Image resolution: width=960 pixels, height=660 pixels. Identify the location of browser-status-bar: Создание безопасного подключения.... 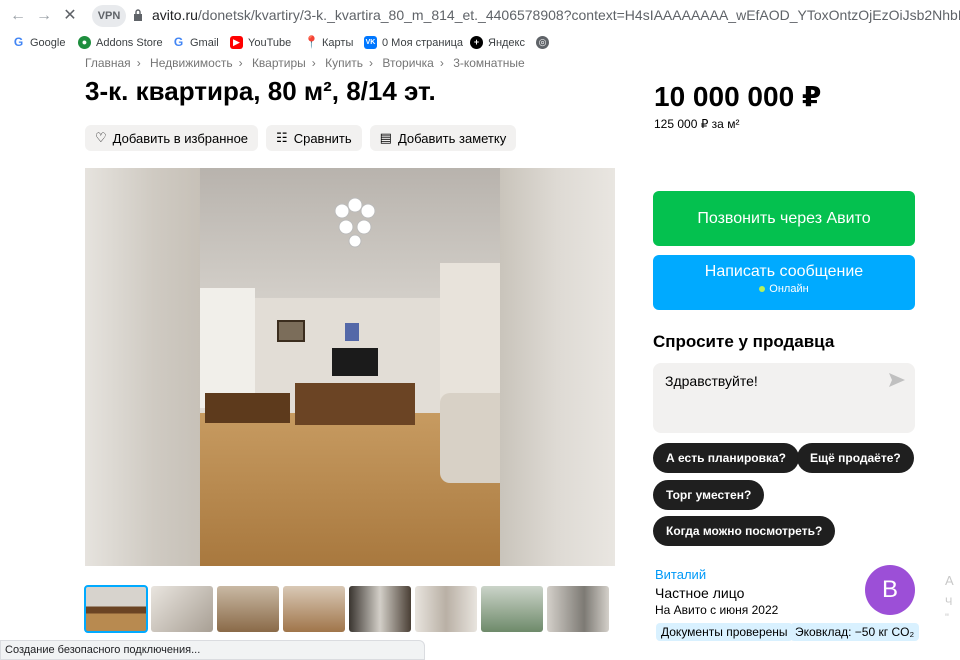
(212, 650).